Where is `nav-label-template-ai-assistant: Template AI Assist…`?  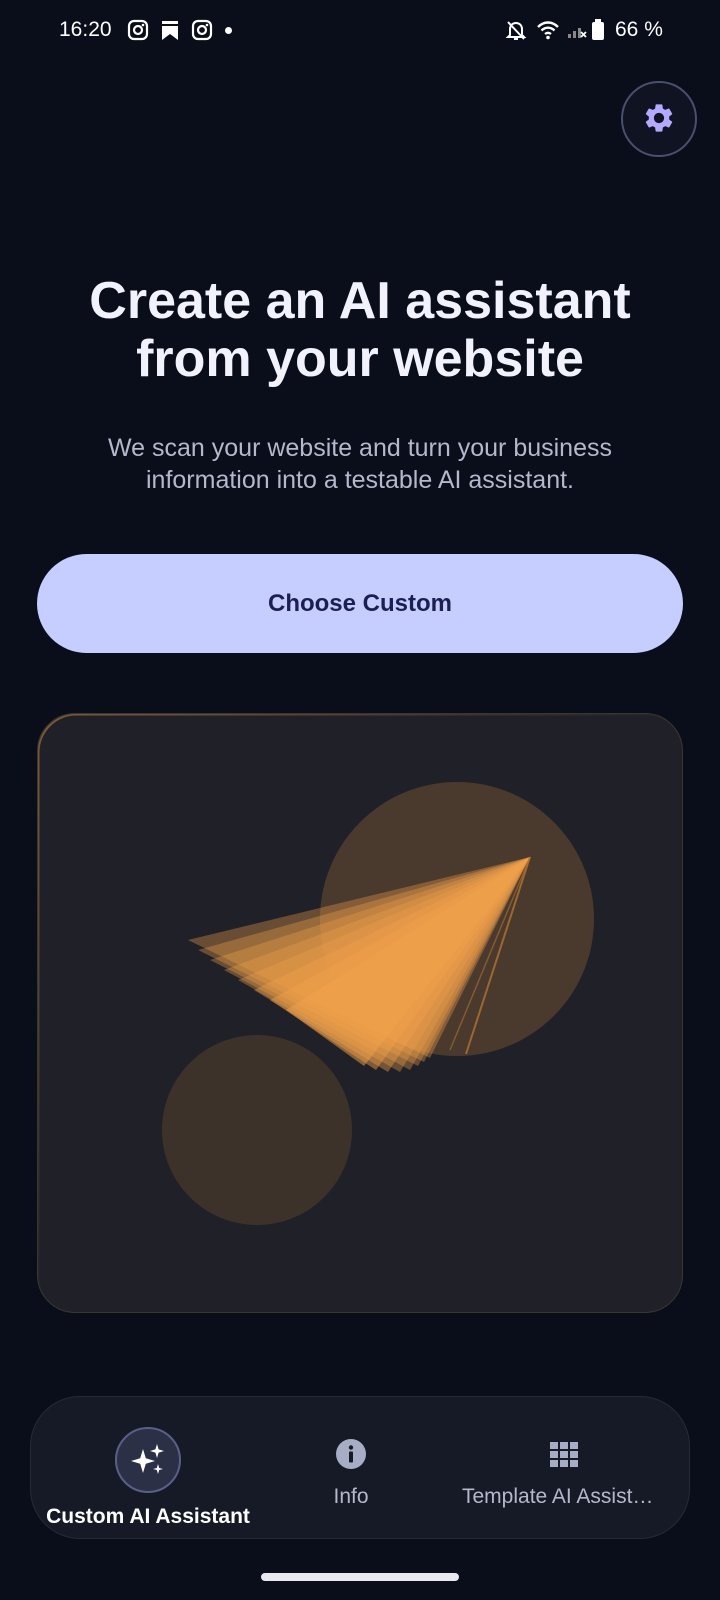
nav-label-template-ai-assistant: Template AI Assist… is located at coordinates (558, 1496).